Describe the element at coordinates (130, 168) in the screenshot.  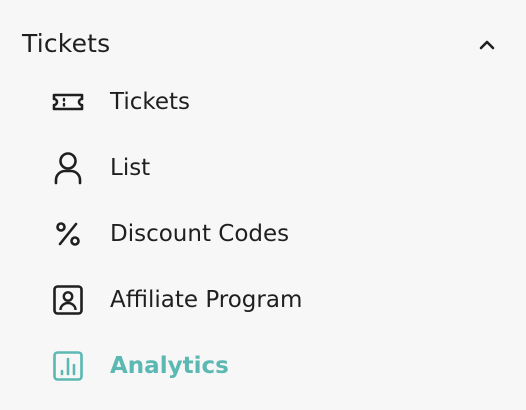
I see `menu-item-label: List` at that location.